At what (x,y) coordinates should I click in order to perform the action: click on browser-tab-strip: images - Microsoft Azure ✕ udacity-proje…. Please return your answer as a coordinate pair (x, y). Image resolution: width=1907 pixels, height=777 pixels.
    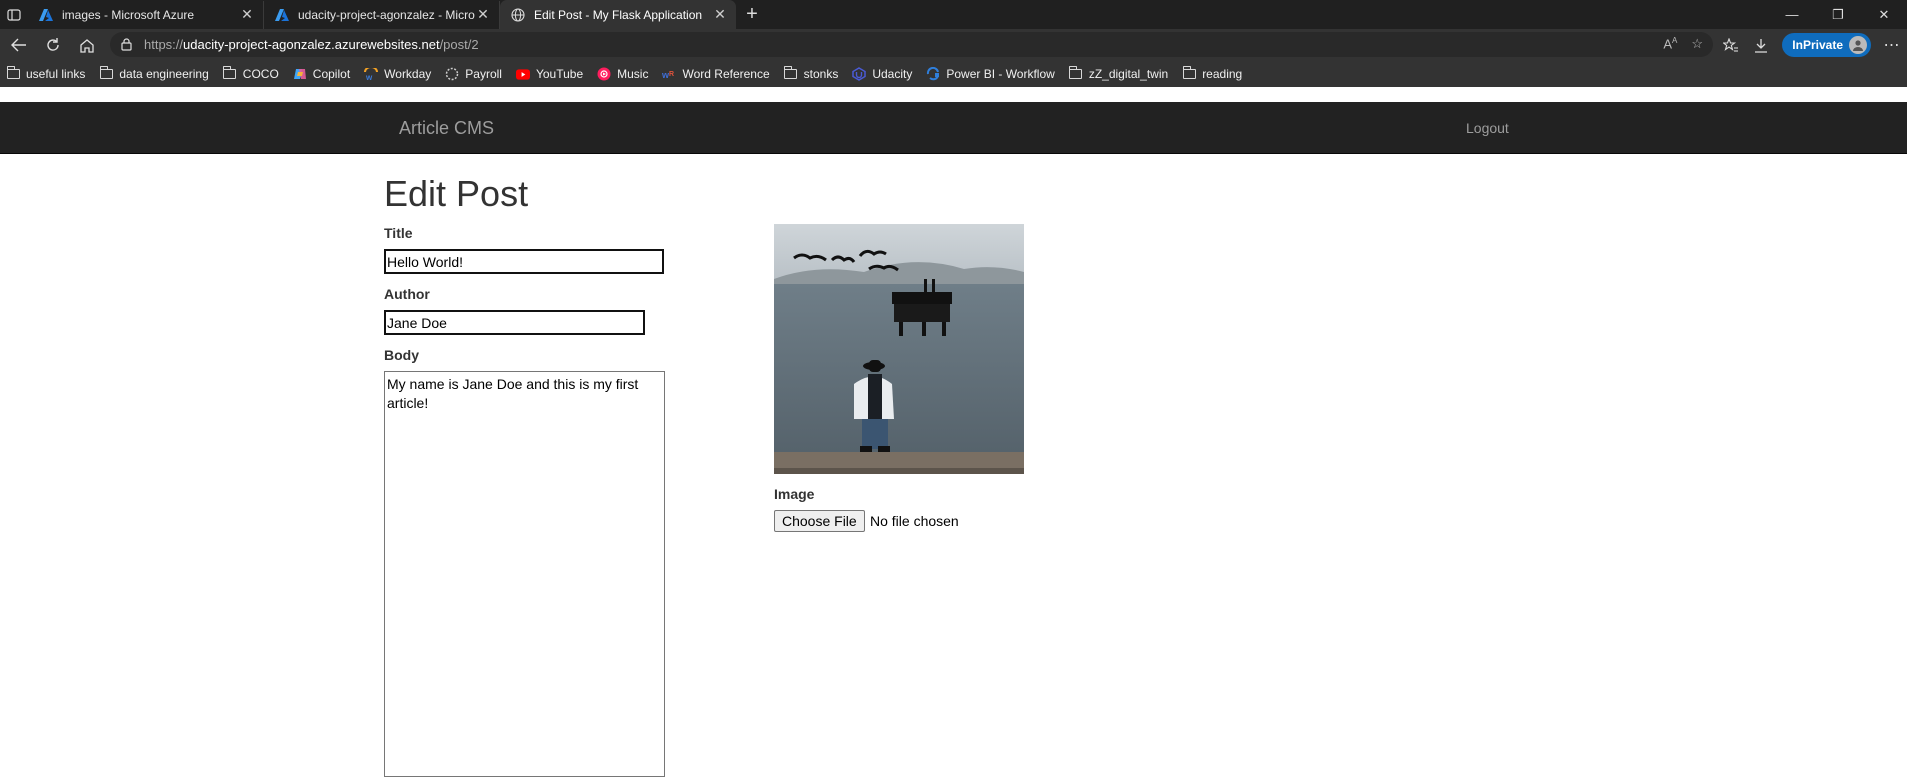
    Looking at the image, I should click on (953, 14).